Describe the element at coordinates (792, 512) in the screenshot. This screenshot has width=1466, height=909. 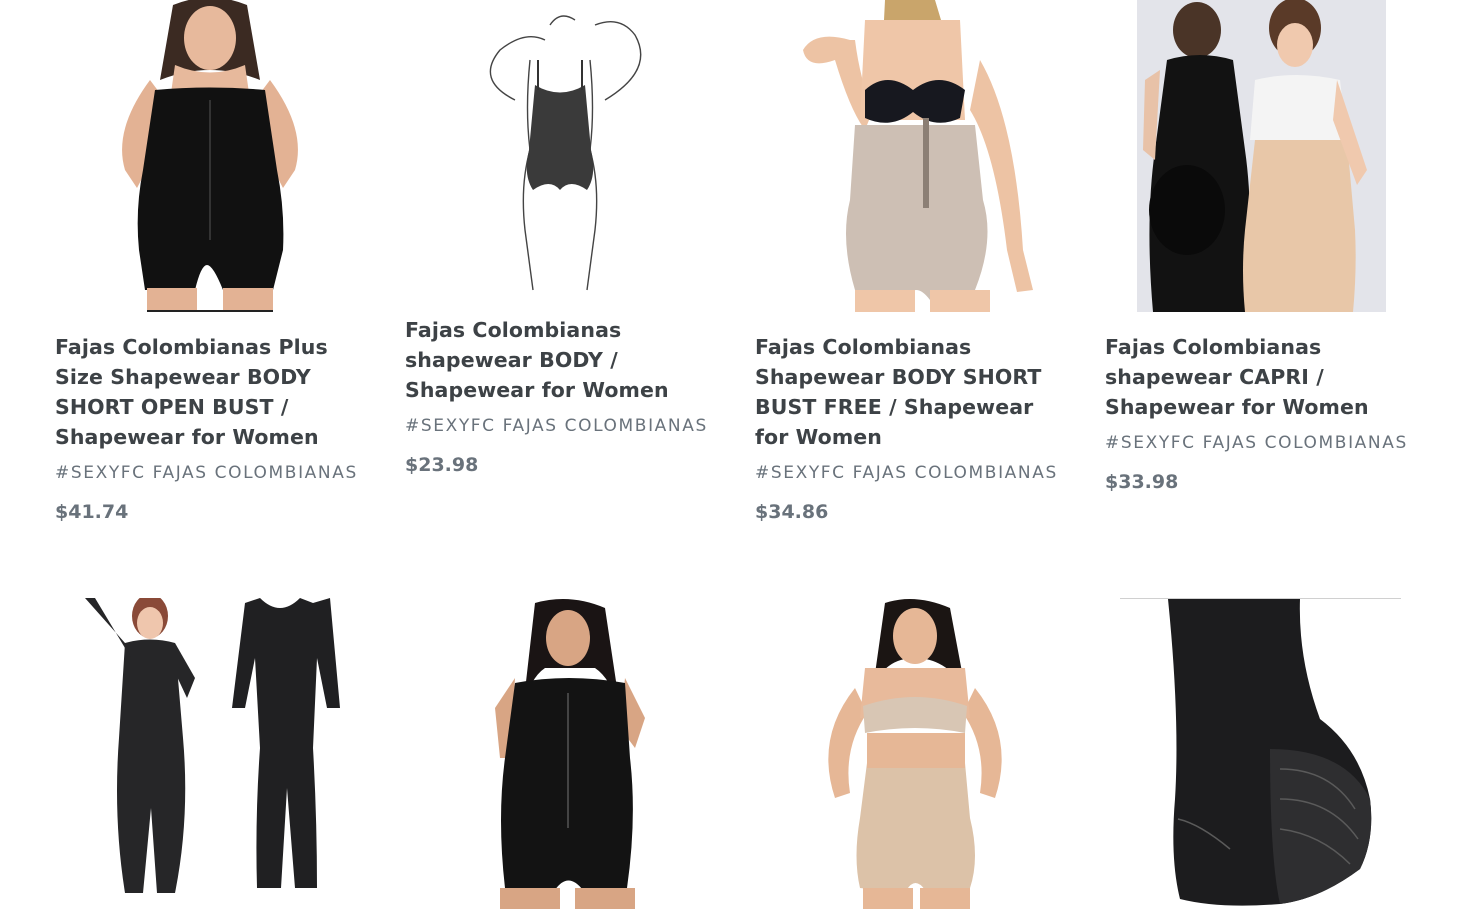
I see `product-price: $34.86` at that location.